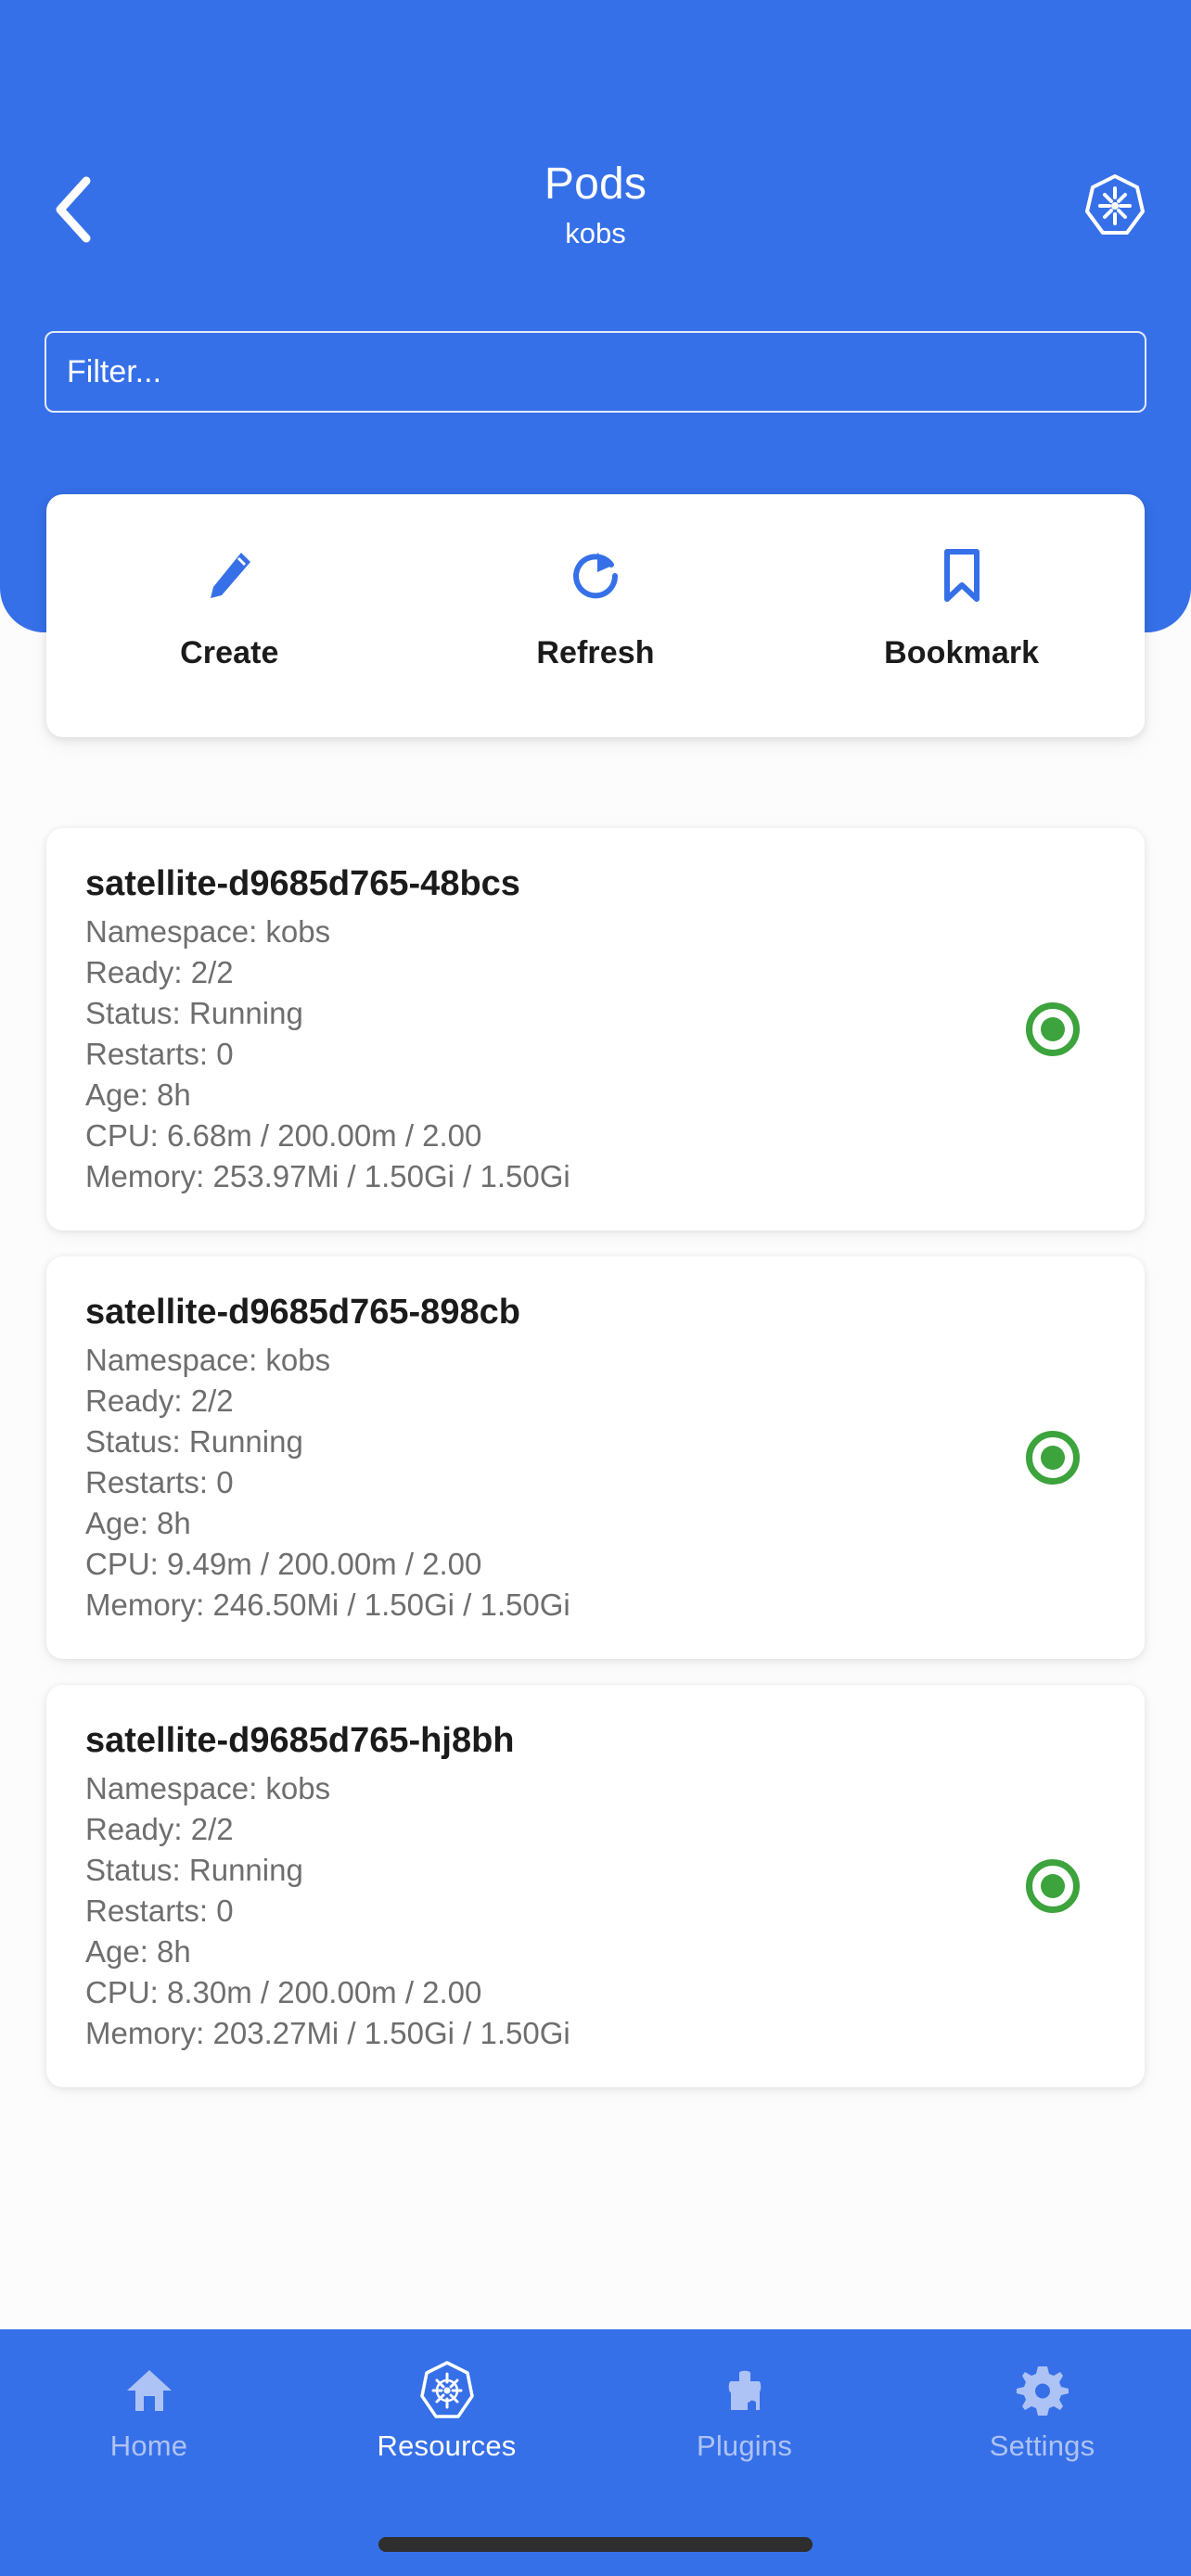  Describe the element at coordinates (595, 233) in the screenshot. I see `page-subtitle: kobs` at that location.